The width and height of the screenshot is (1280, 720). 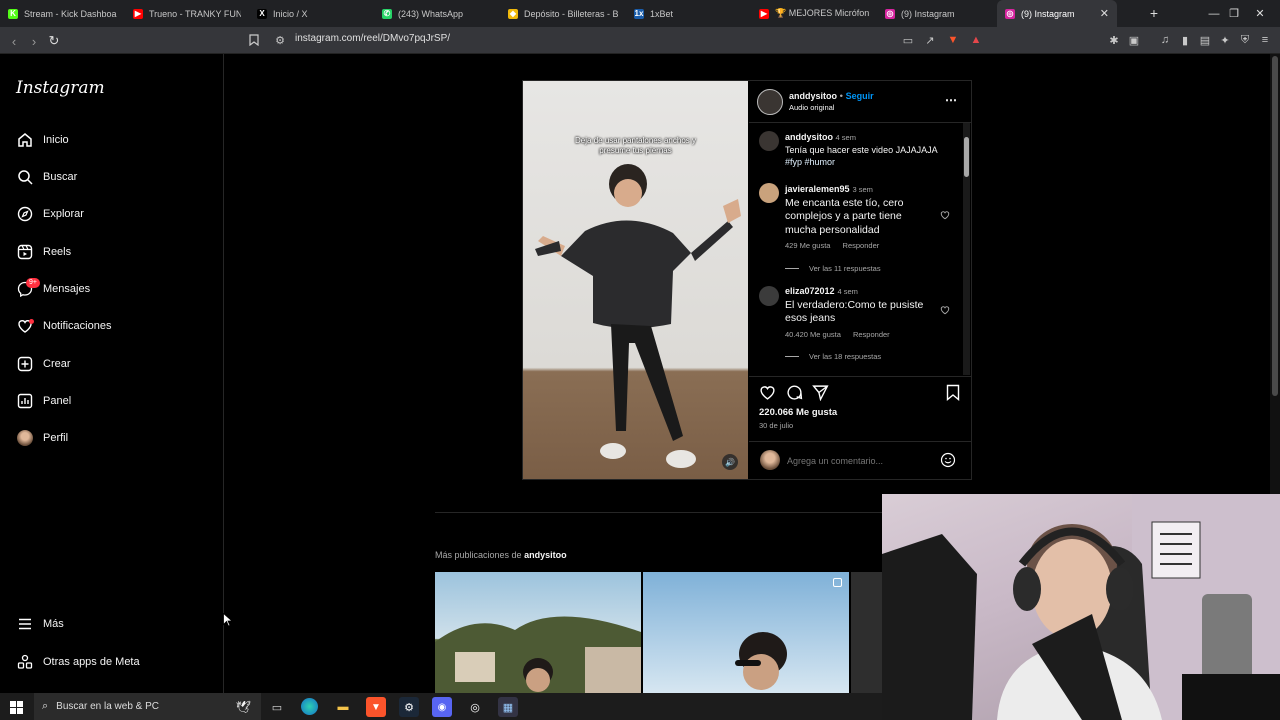 What do you see at coordinates (937, 13) in the screenshot?
I see `browser-tab: ◎ (9) Instagram` at bounding box center [937, 13].